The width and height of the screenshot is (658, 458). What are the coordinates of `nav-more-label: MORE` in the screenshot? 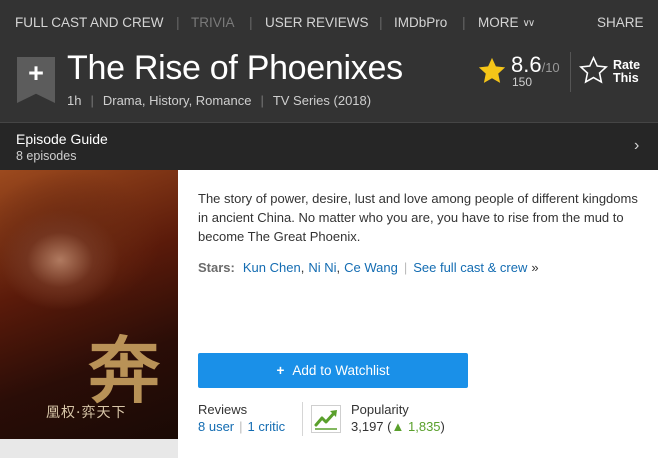 It's located at (498, 22).